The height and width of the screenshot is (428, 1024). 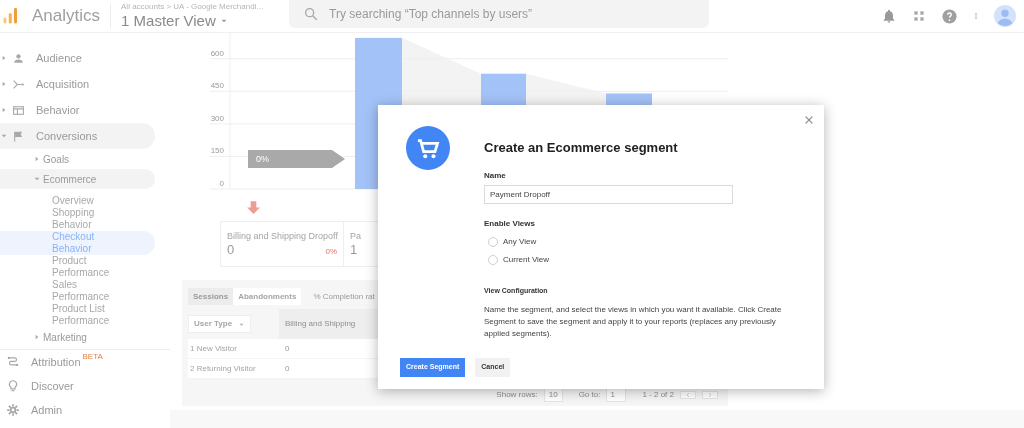 I want to click on nav-label: Product Performance, so click(x=81, y=267).